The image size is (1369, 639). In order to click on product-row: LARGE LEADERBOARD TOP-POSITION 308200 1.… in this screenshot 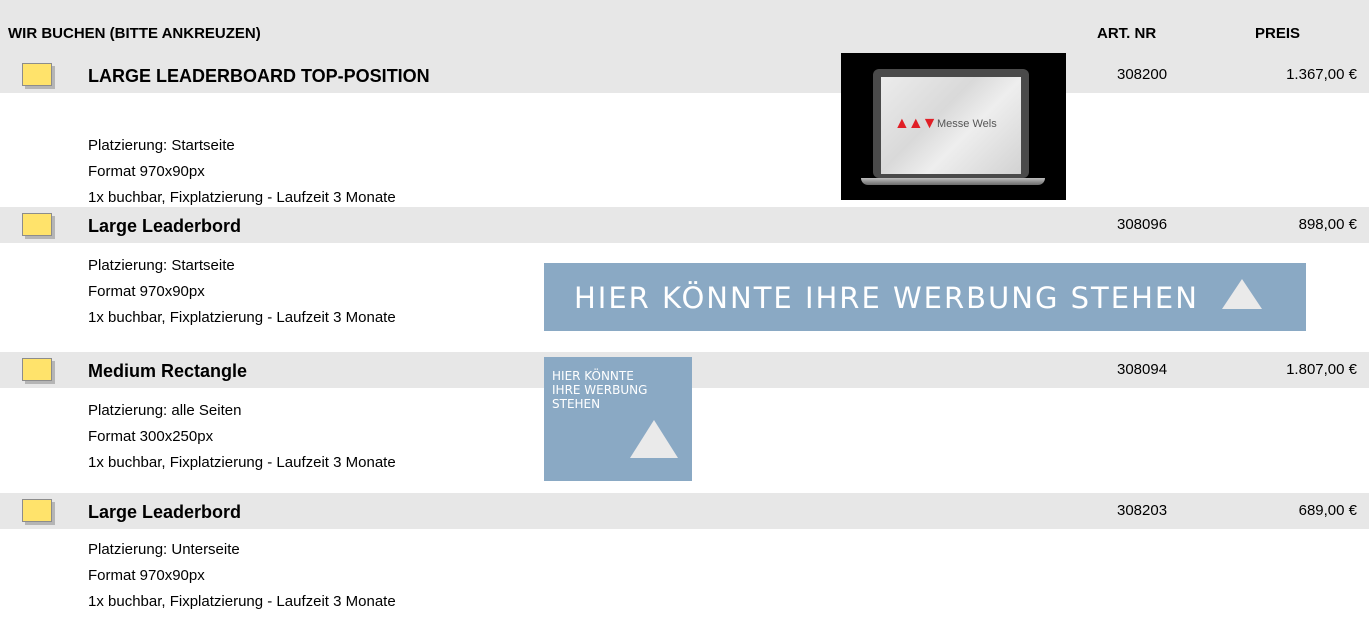, I will do `click(684, 75)`.